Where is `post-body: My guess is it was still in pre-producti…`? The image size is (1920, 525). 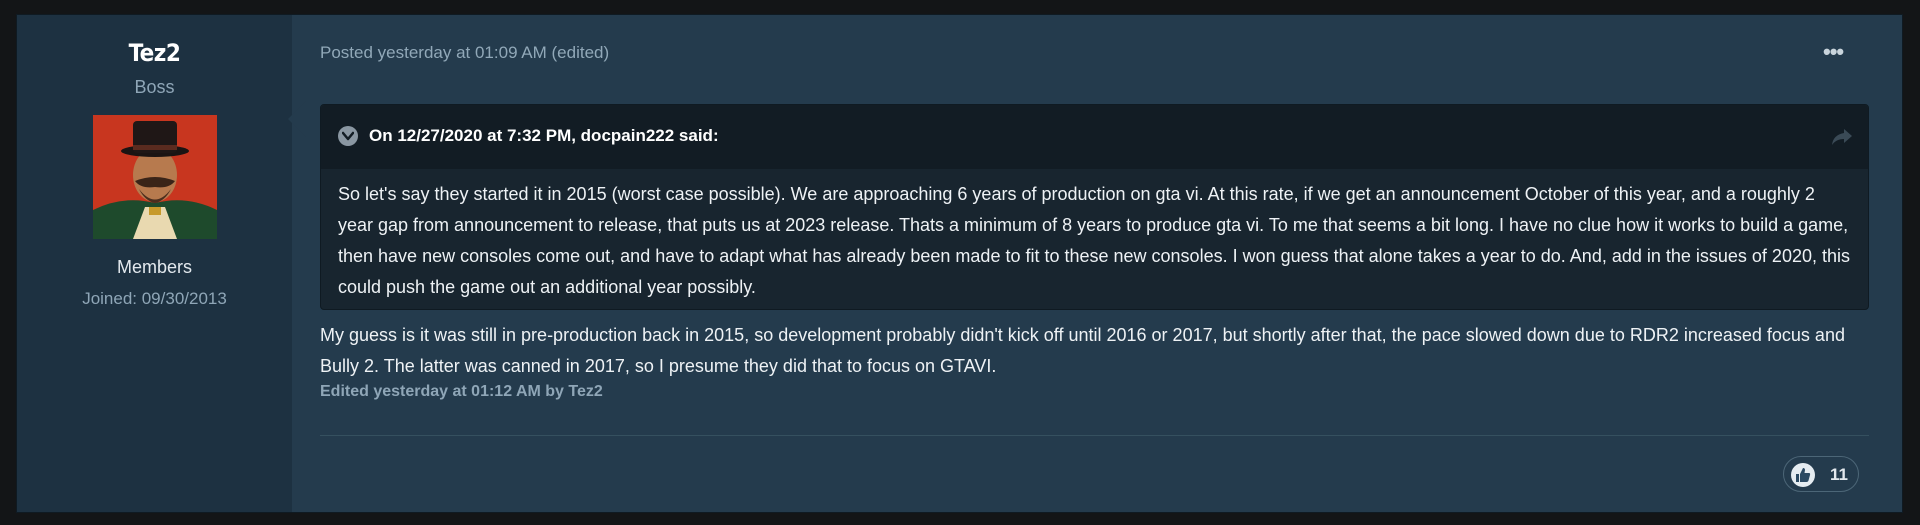 post-body: My guess is it was still in pre-producti… is located at coordinates (1082, 350).